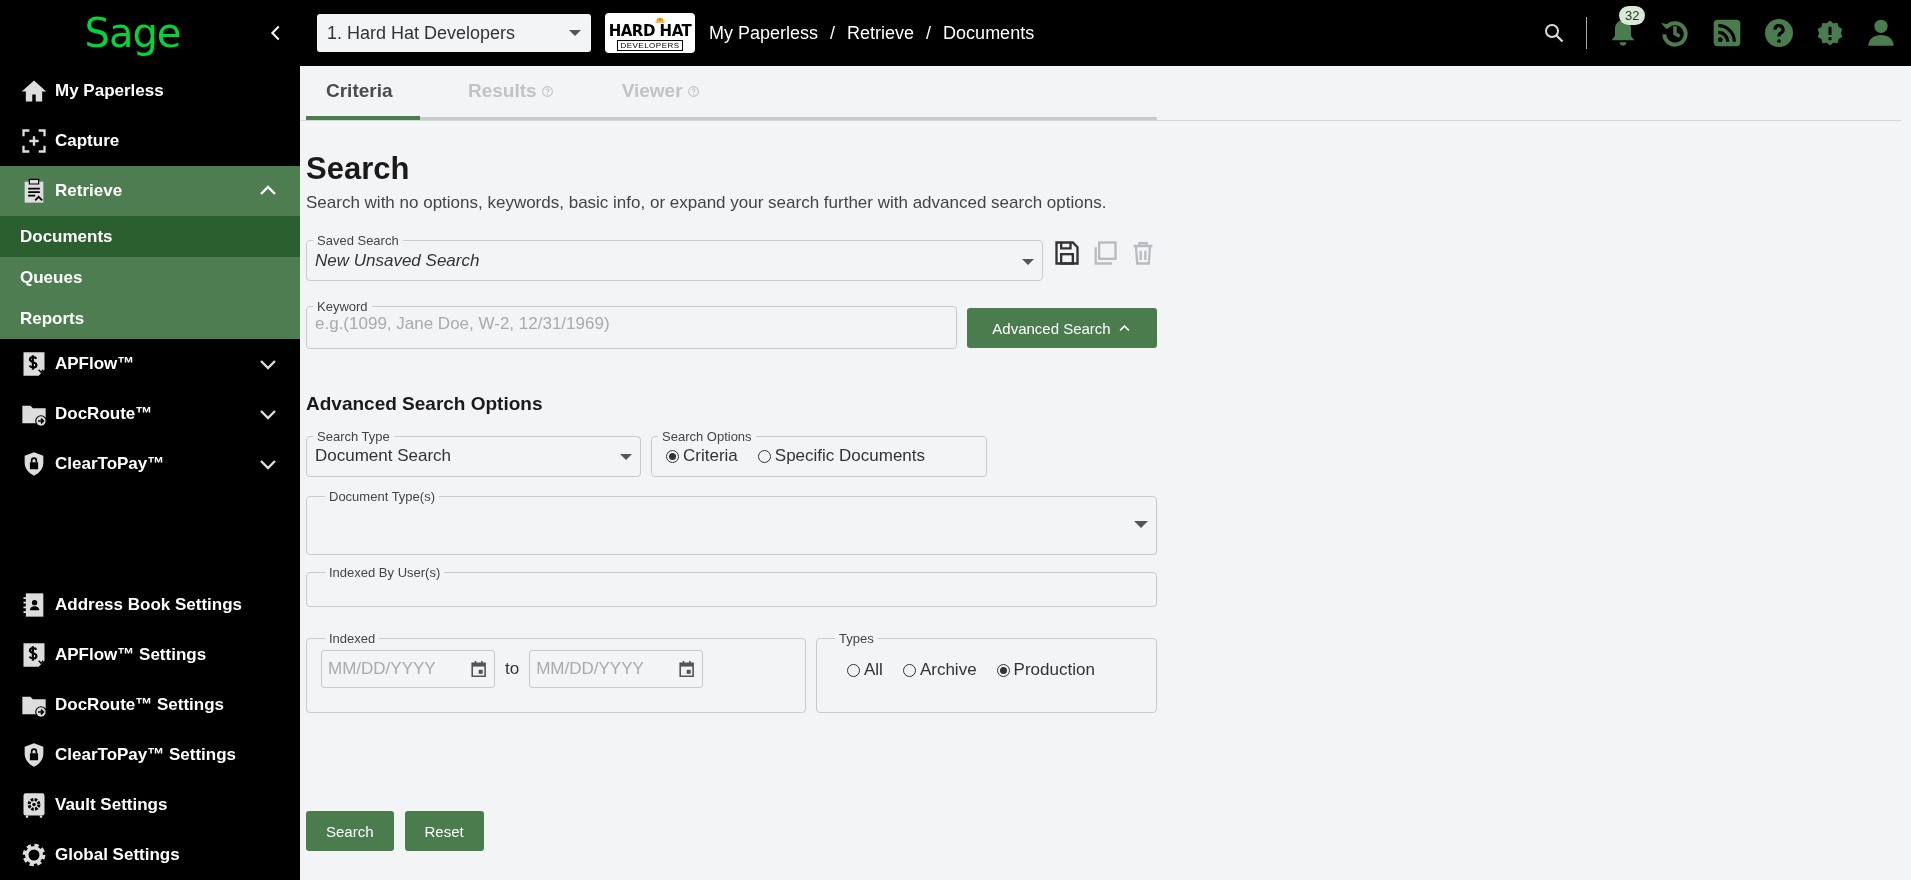  Describe the element at coordinates (150, 414) in the screenshot. I see `nav-item: DocRoute™` at that location.